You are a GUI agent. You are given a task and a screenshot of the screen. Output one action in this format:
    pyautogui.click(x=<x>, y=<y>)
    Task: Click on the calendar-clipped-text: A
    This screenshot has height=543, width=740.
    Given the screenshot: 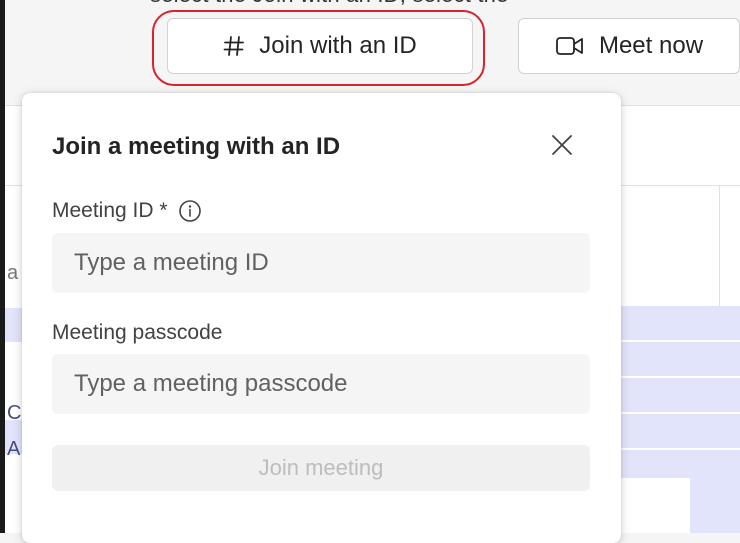 What is the action you would take?
    pyautogui.click(x=14, y=449)
    